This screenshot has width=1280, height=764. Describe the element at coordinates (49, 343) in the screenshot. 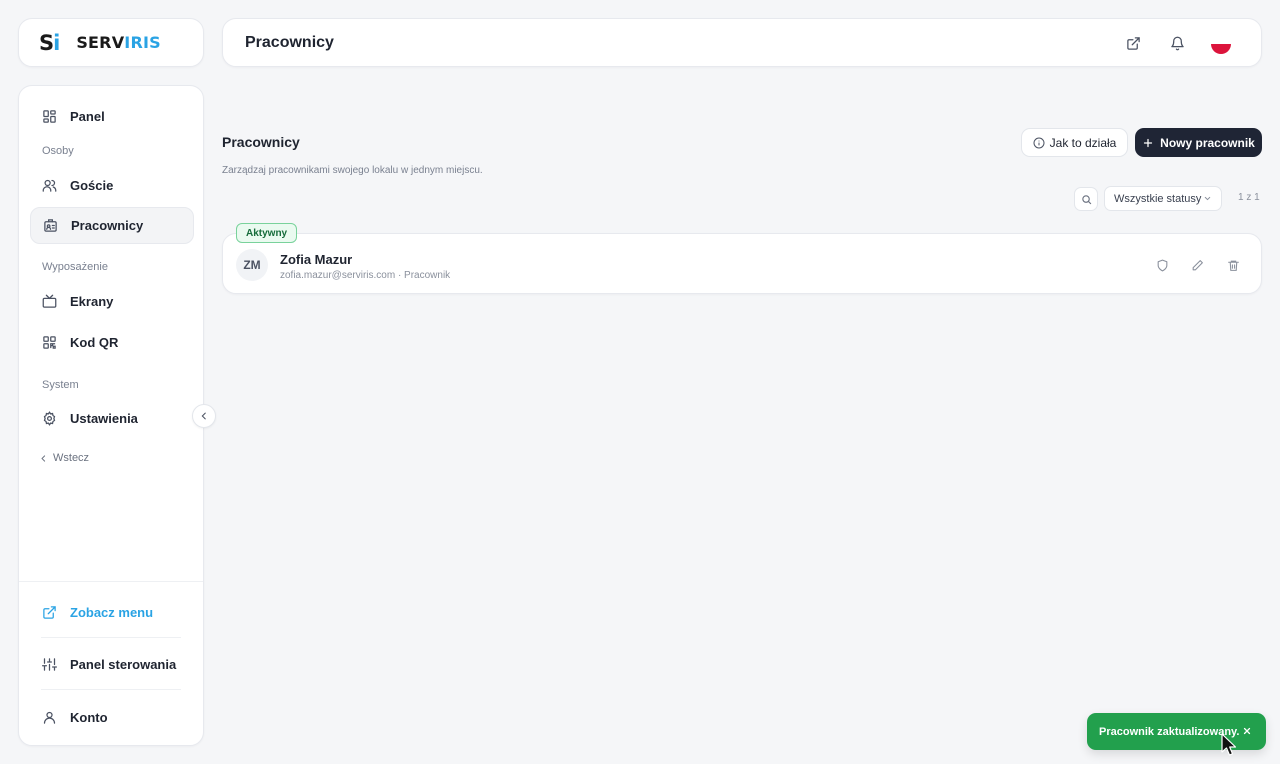

I see `qr-code-icon` at that location.